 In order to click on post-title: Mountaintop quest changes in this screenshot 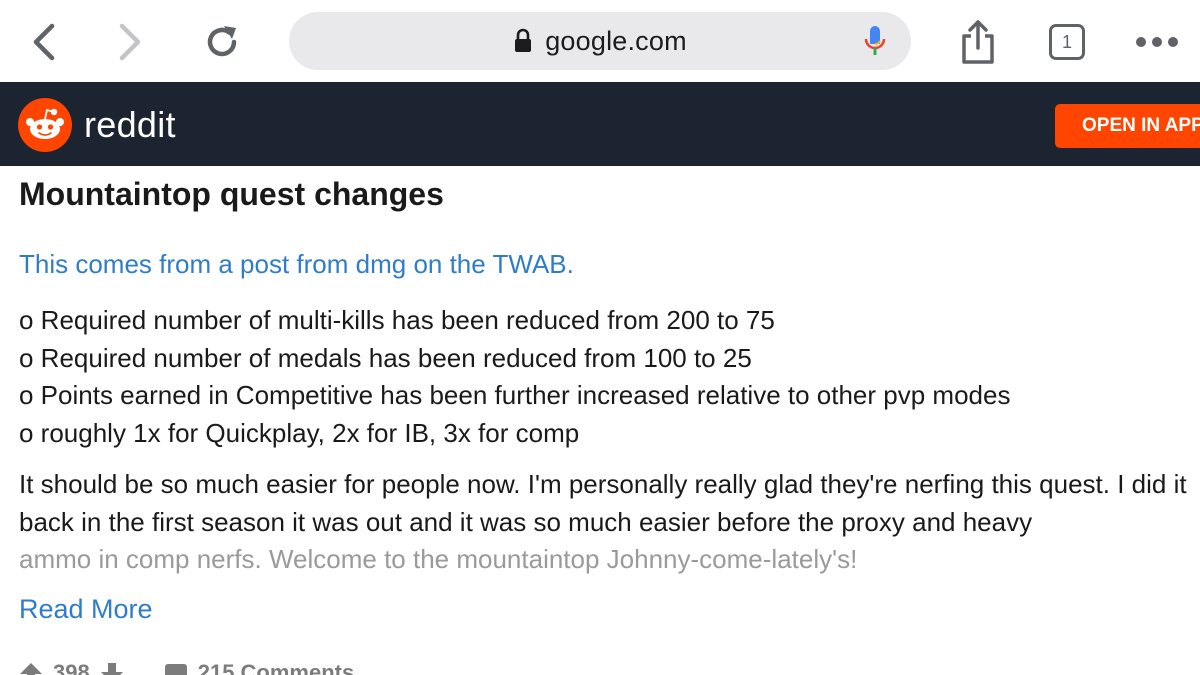, I will do `click(231, 194)`.